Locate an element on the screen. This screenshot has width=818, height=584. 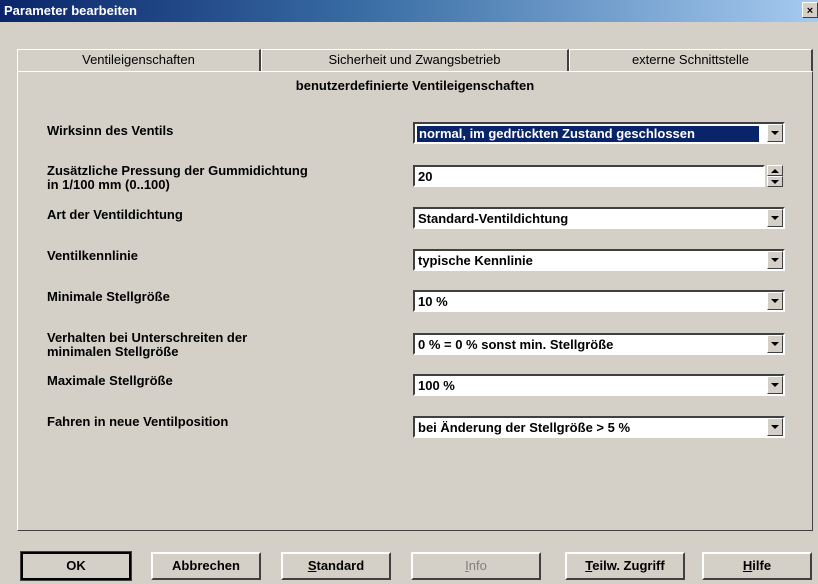
fahren-label: Fahren in neue Ventilposition is located at coordinates (138, 421).